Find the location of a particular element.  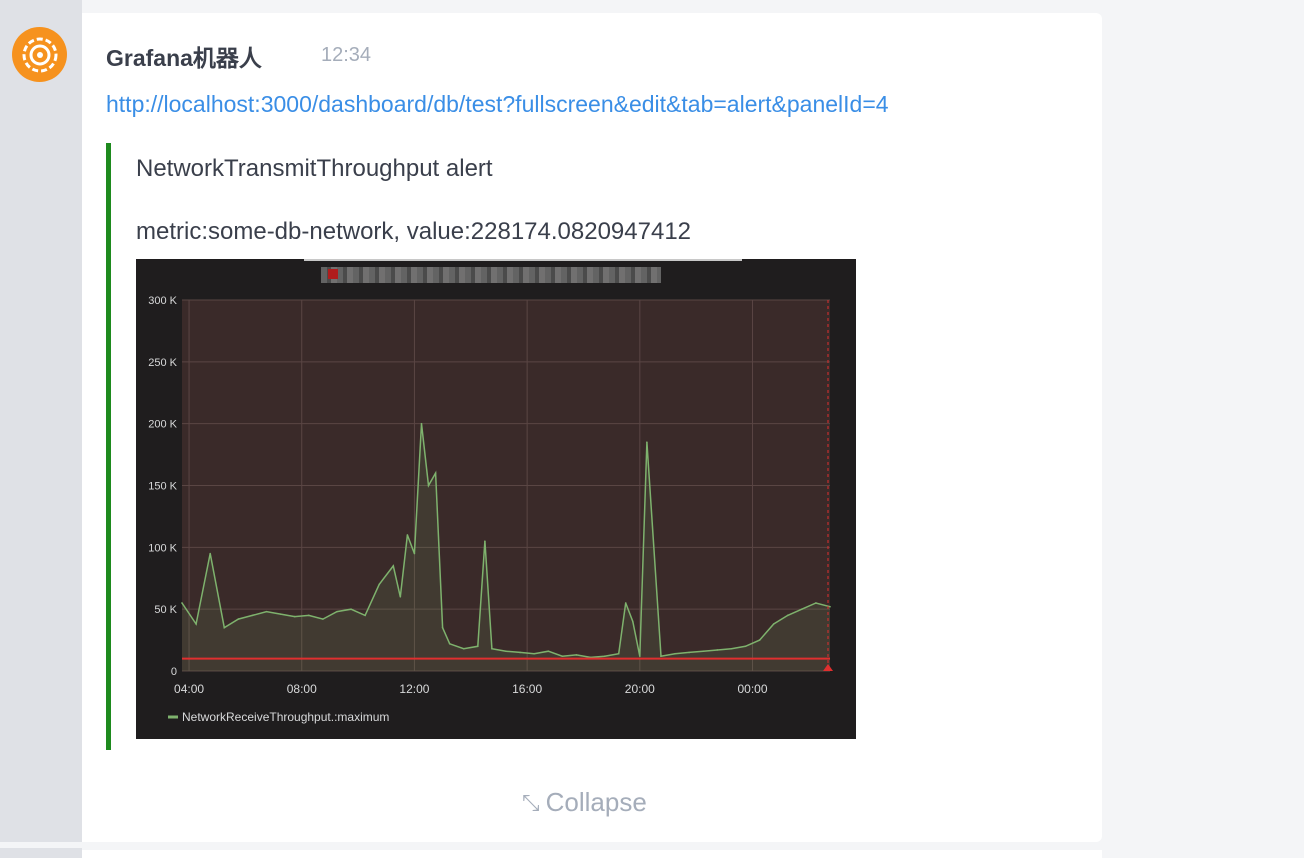

x-tick-label: 16:00 is located at coordinates (527, 689).